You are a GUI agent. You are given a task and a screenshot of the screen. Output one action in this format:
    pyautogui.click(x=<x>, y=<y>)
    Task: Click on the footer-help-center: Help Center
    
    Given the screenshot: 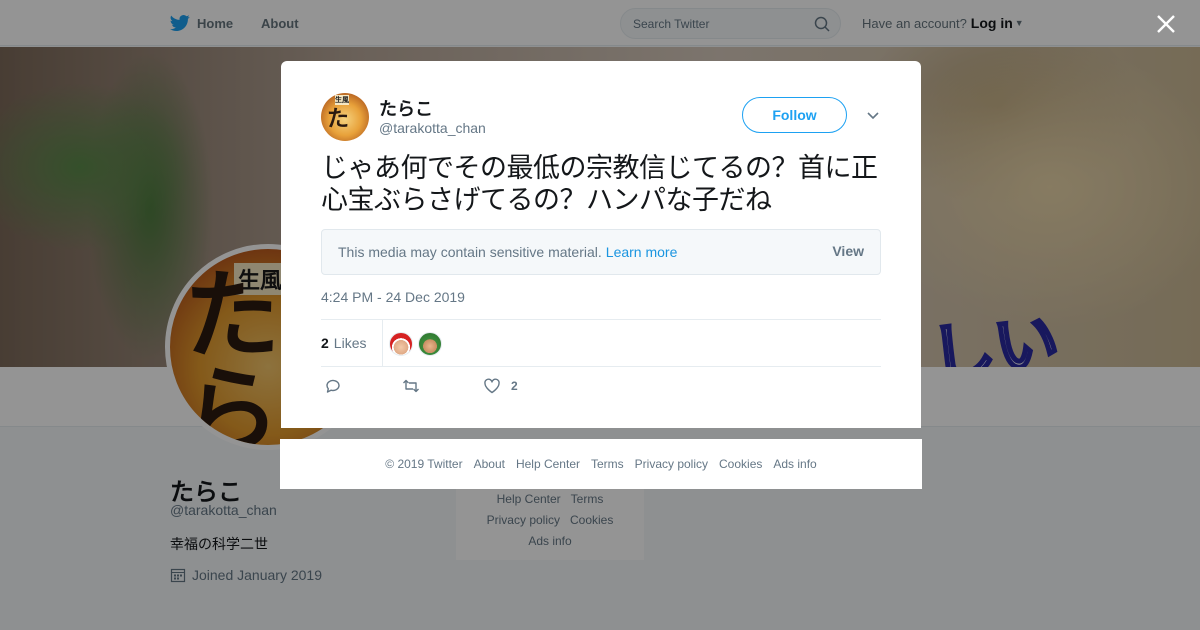 What is the action you would take?
    pyautogui.click(x=548, y=464)
    